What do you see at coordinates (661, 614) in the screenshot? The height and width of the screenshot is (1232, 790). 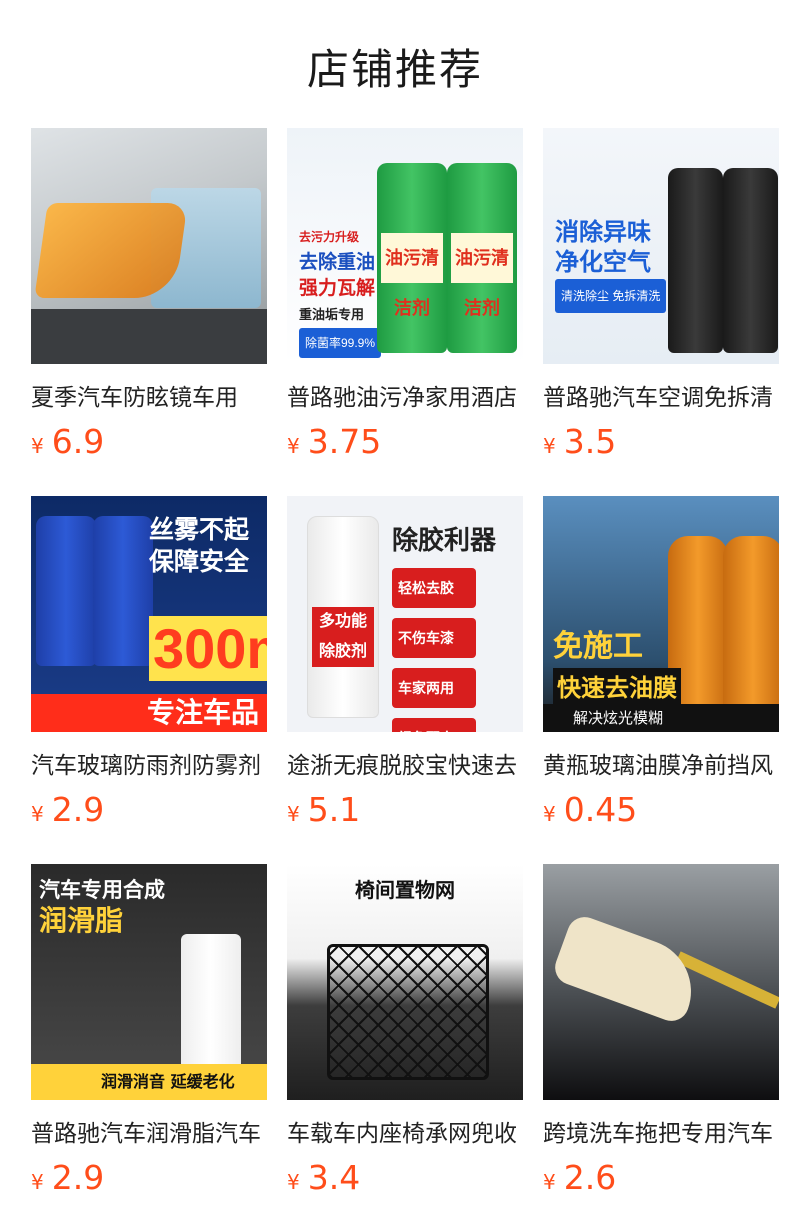 I see `product-image-oil-film-cleaner: 免施工 快速去油膜 解决炫光模糊` at bounding box center [661, 614].